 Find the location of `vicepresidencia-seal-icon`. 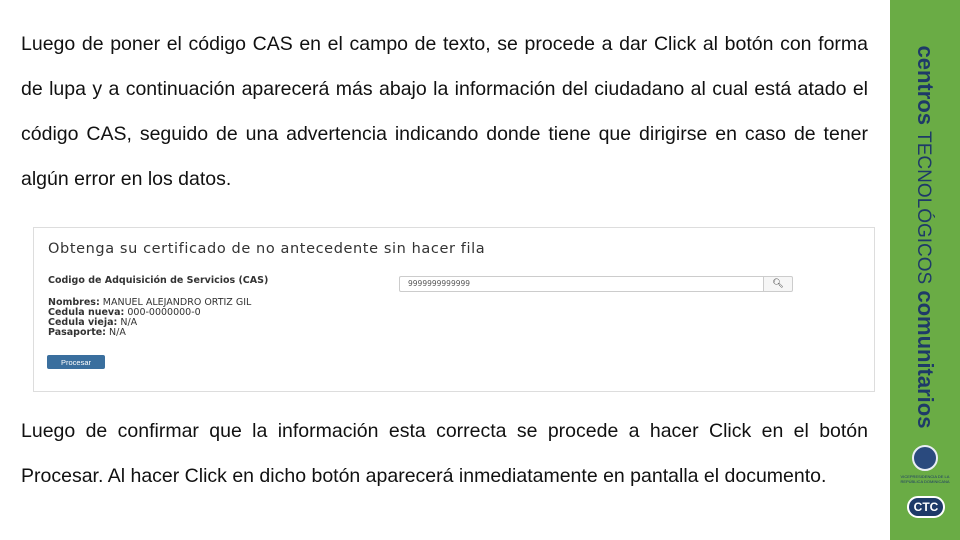

vicepresidencia-seal-icon is located at coordinates (925, 458).